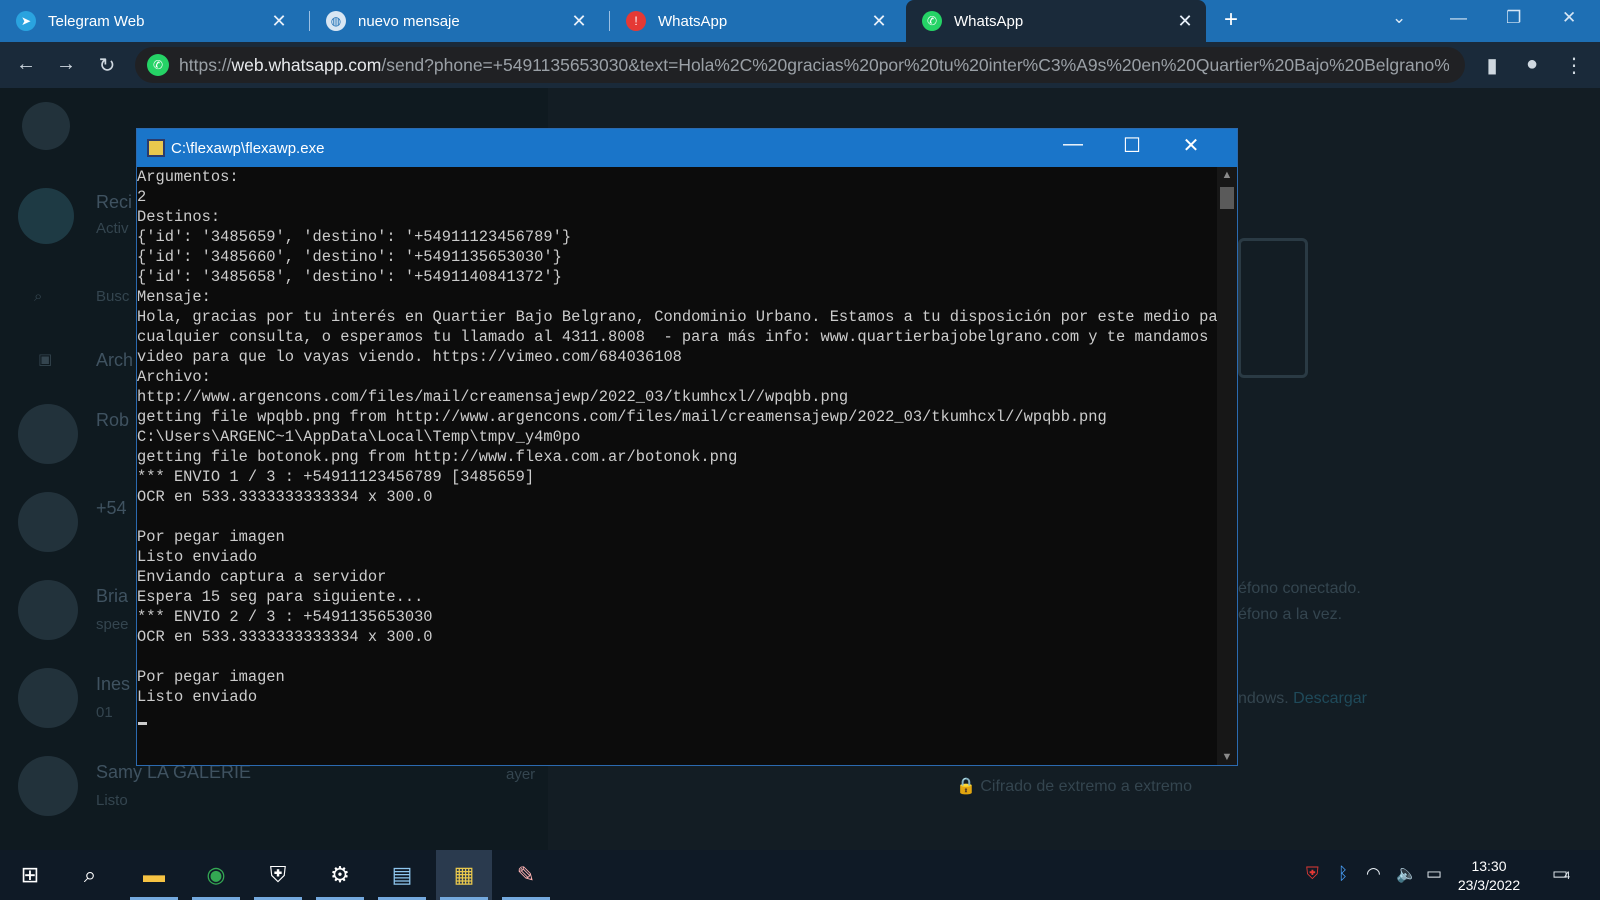 The image size is (1600, 900). Describe the element at coordinates (1312, 874) in the screenshot. I see `defender-alert-icon: ⛨` at that location.